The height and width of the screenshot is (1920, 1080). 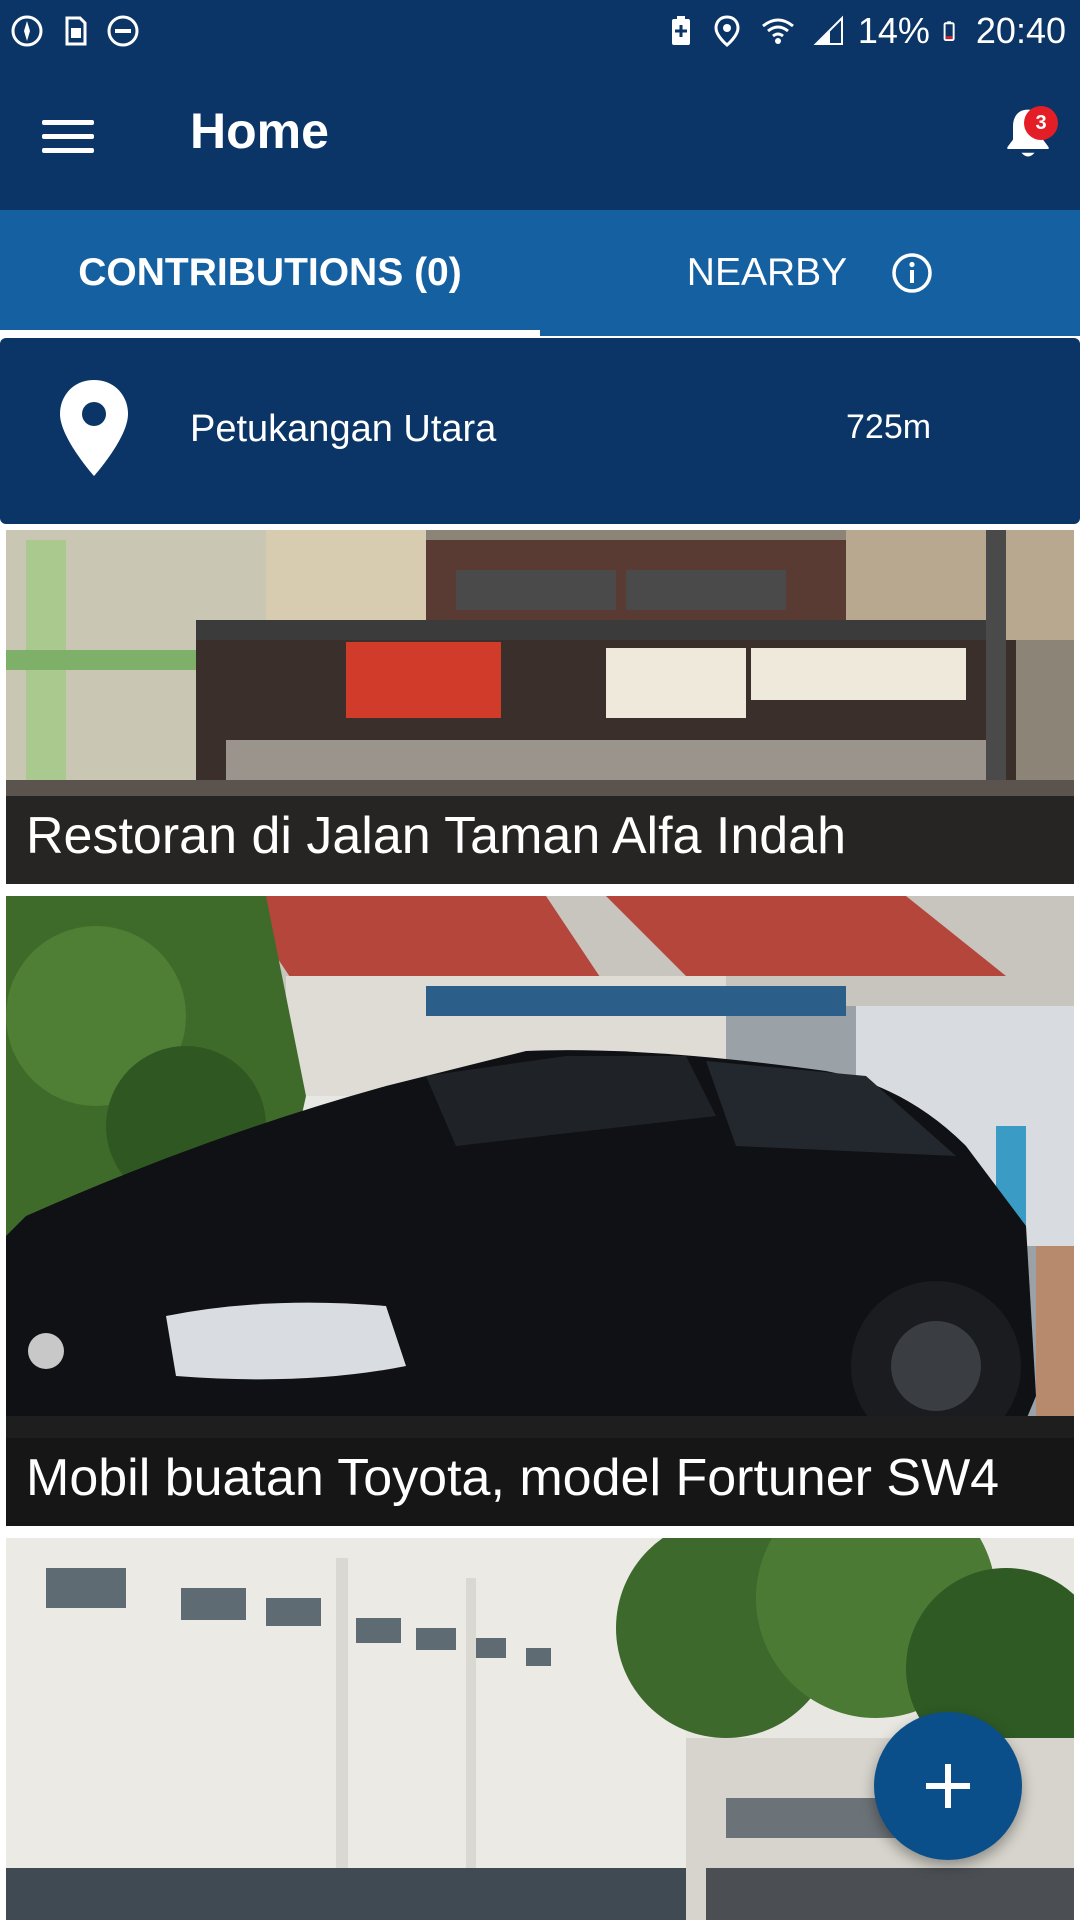 I want to click on nearby-place-name: Petukangan Utara, so click(x=343, y=429).